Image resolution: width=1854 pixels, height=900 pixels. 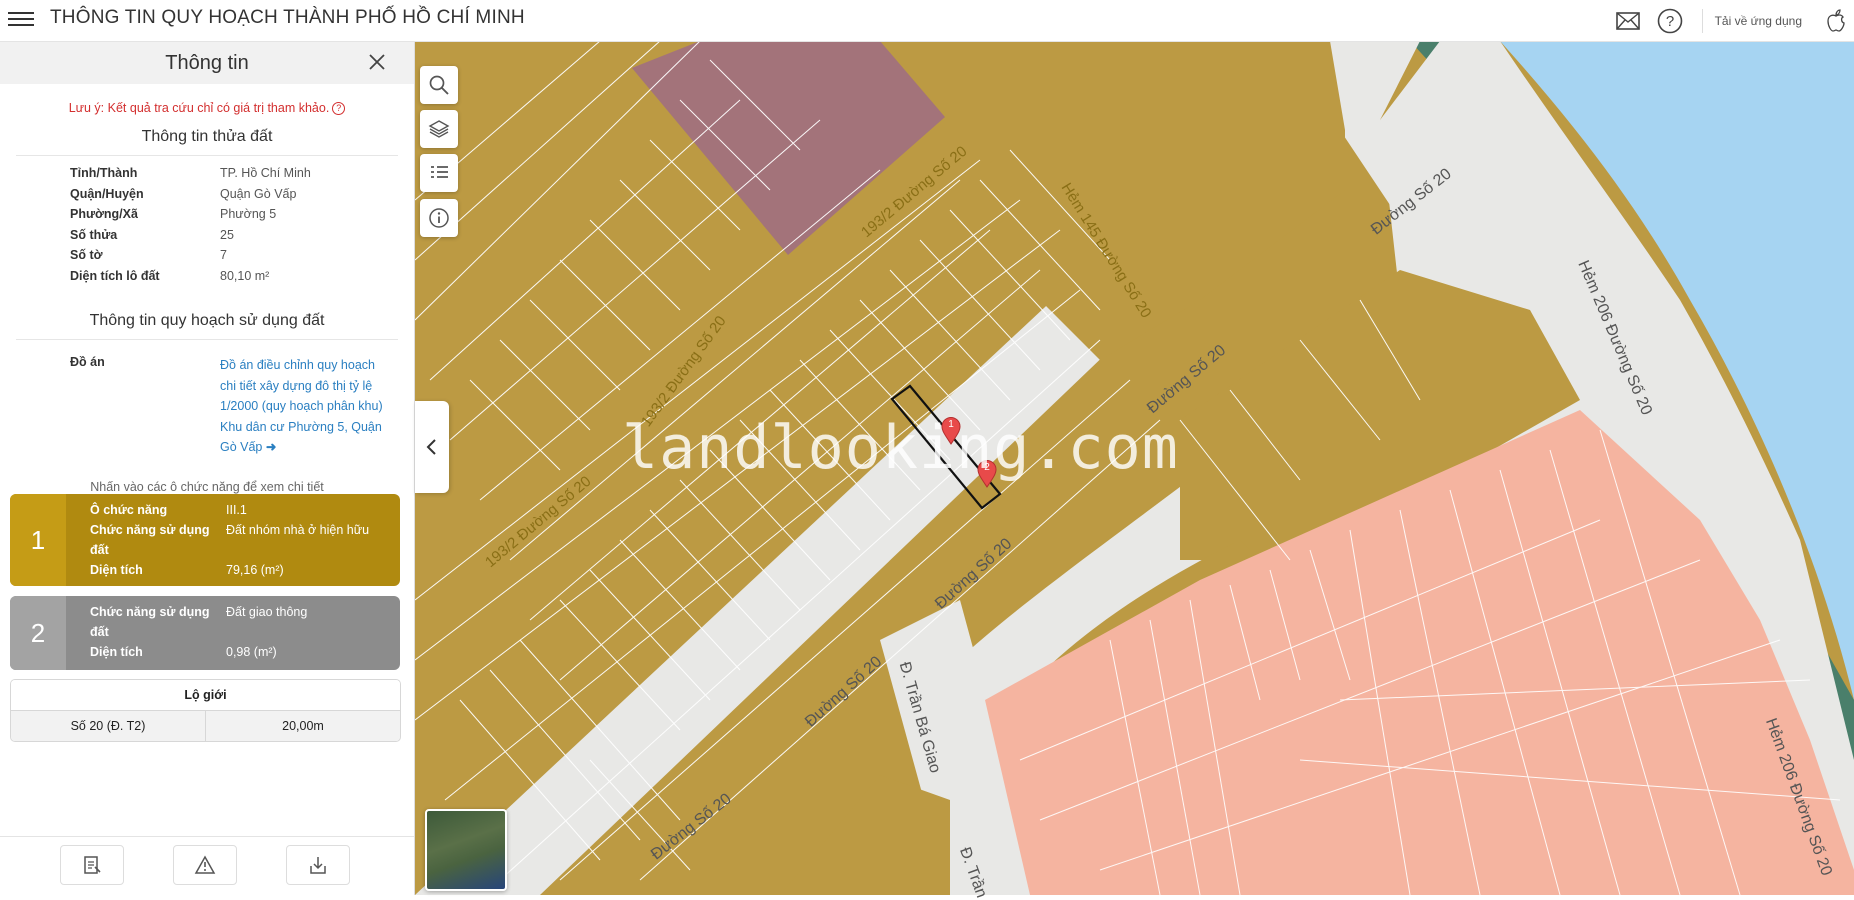 I want to click on layers-icon, so click(x=439, y=129).